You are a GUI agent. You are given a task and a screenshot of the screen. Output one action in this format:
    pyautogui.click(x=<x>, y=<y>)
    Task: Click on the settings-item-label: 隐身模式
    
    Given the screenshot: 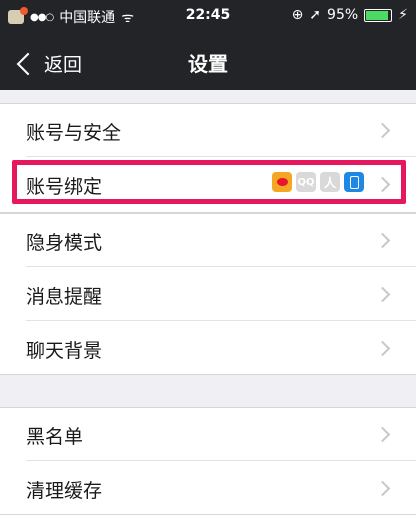 What is the action you would take?
    pyautogui.click(x=64, y=243)
    